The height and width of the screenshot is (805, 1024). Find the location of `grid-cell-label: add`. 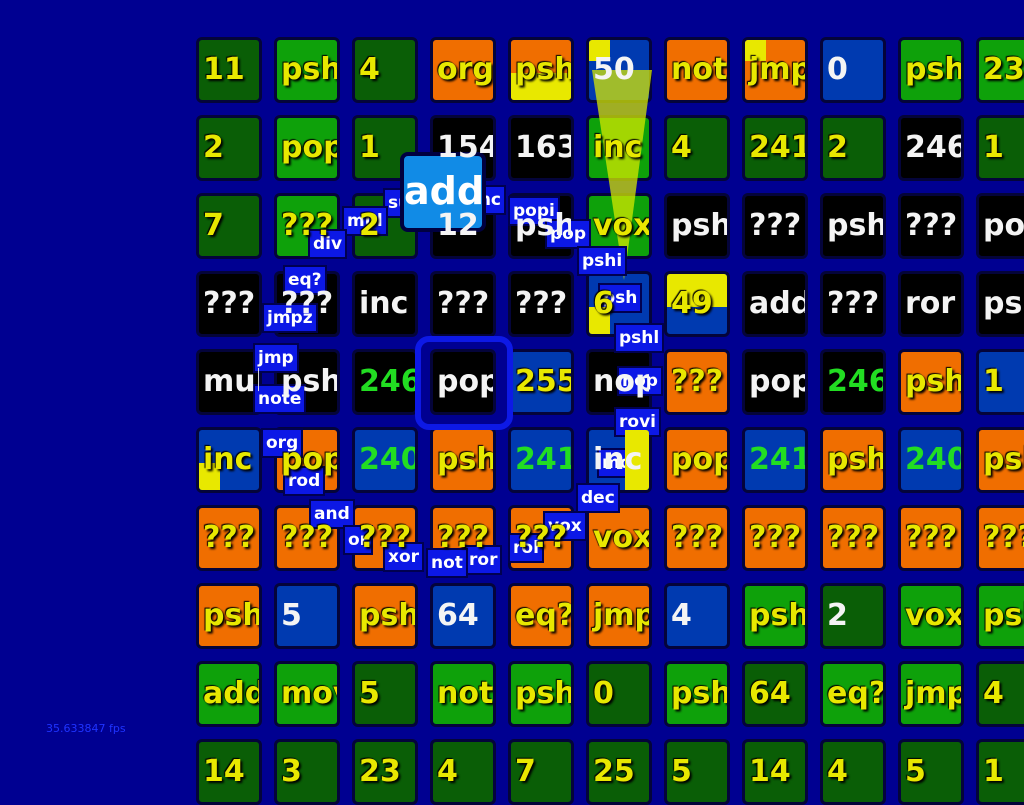

grid-cell-label: add is located at coordinates (778, 303).